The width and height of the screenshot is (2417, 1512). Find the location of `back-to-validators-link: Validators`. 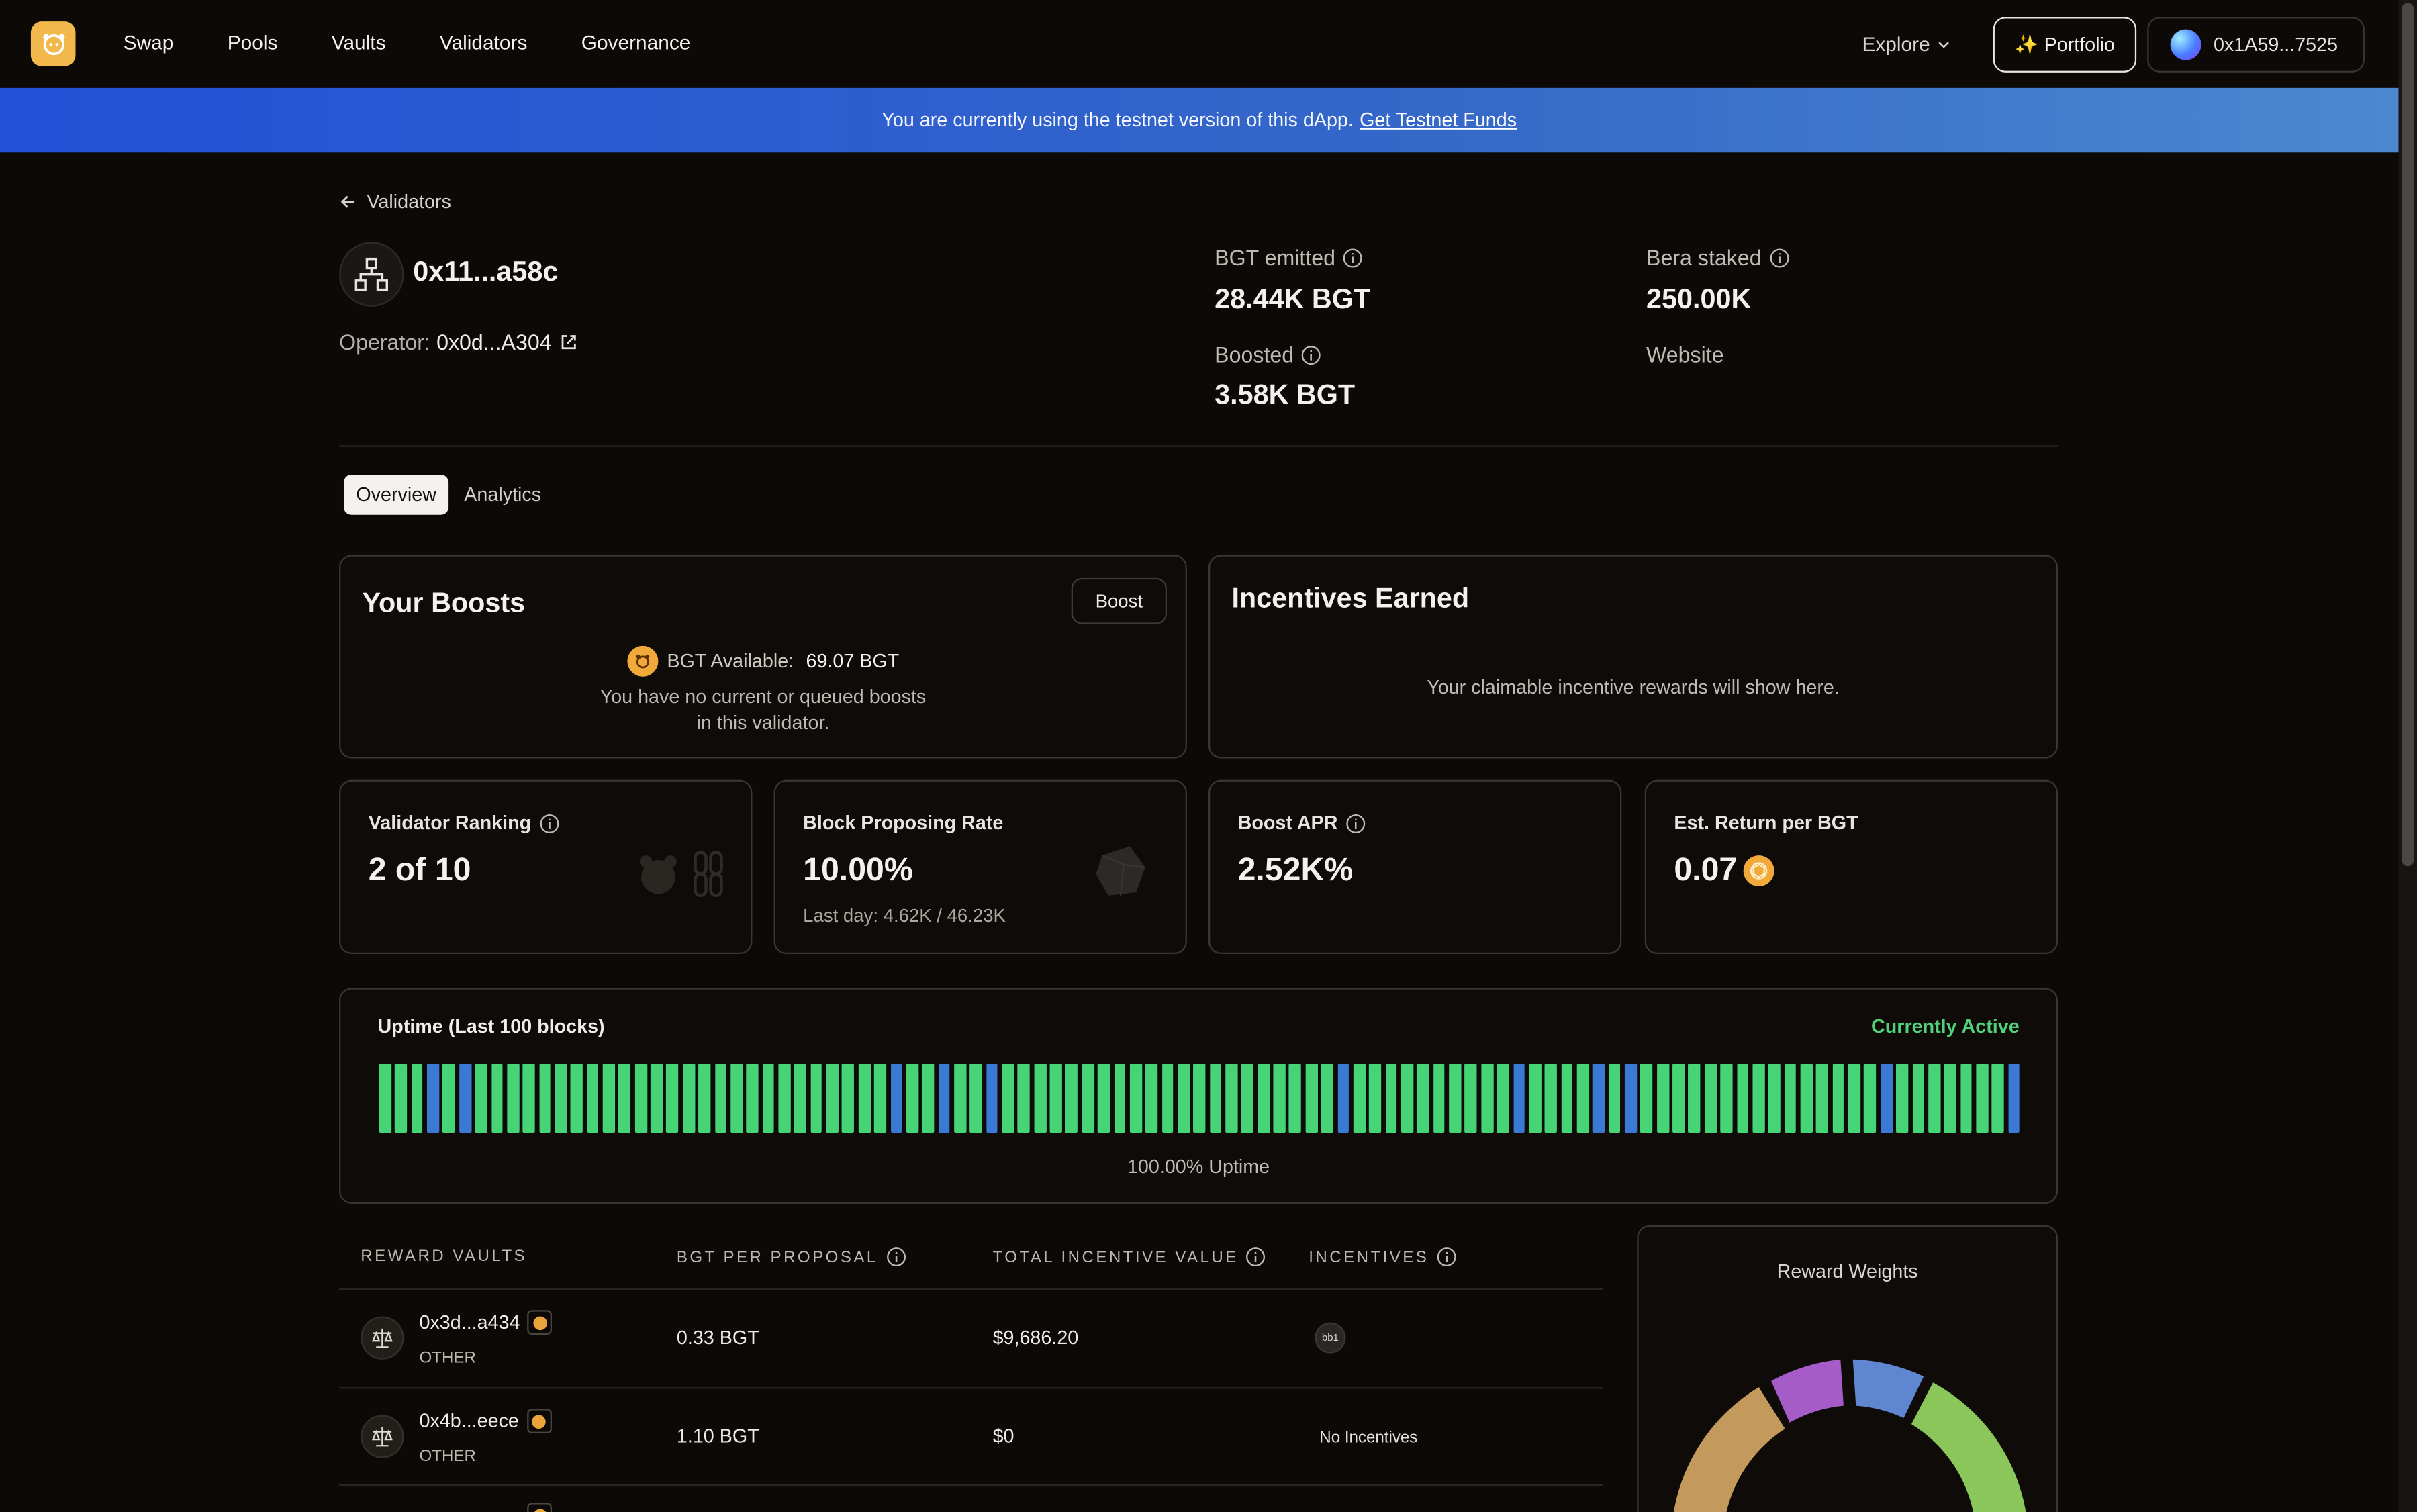

back-to-validators-link: Validators is located at coordinates (395, 202).